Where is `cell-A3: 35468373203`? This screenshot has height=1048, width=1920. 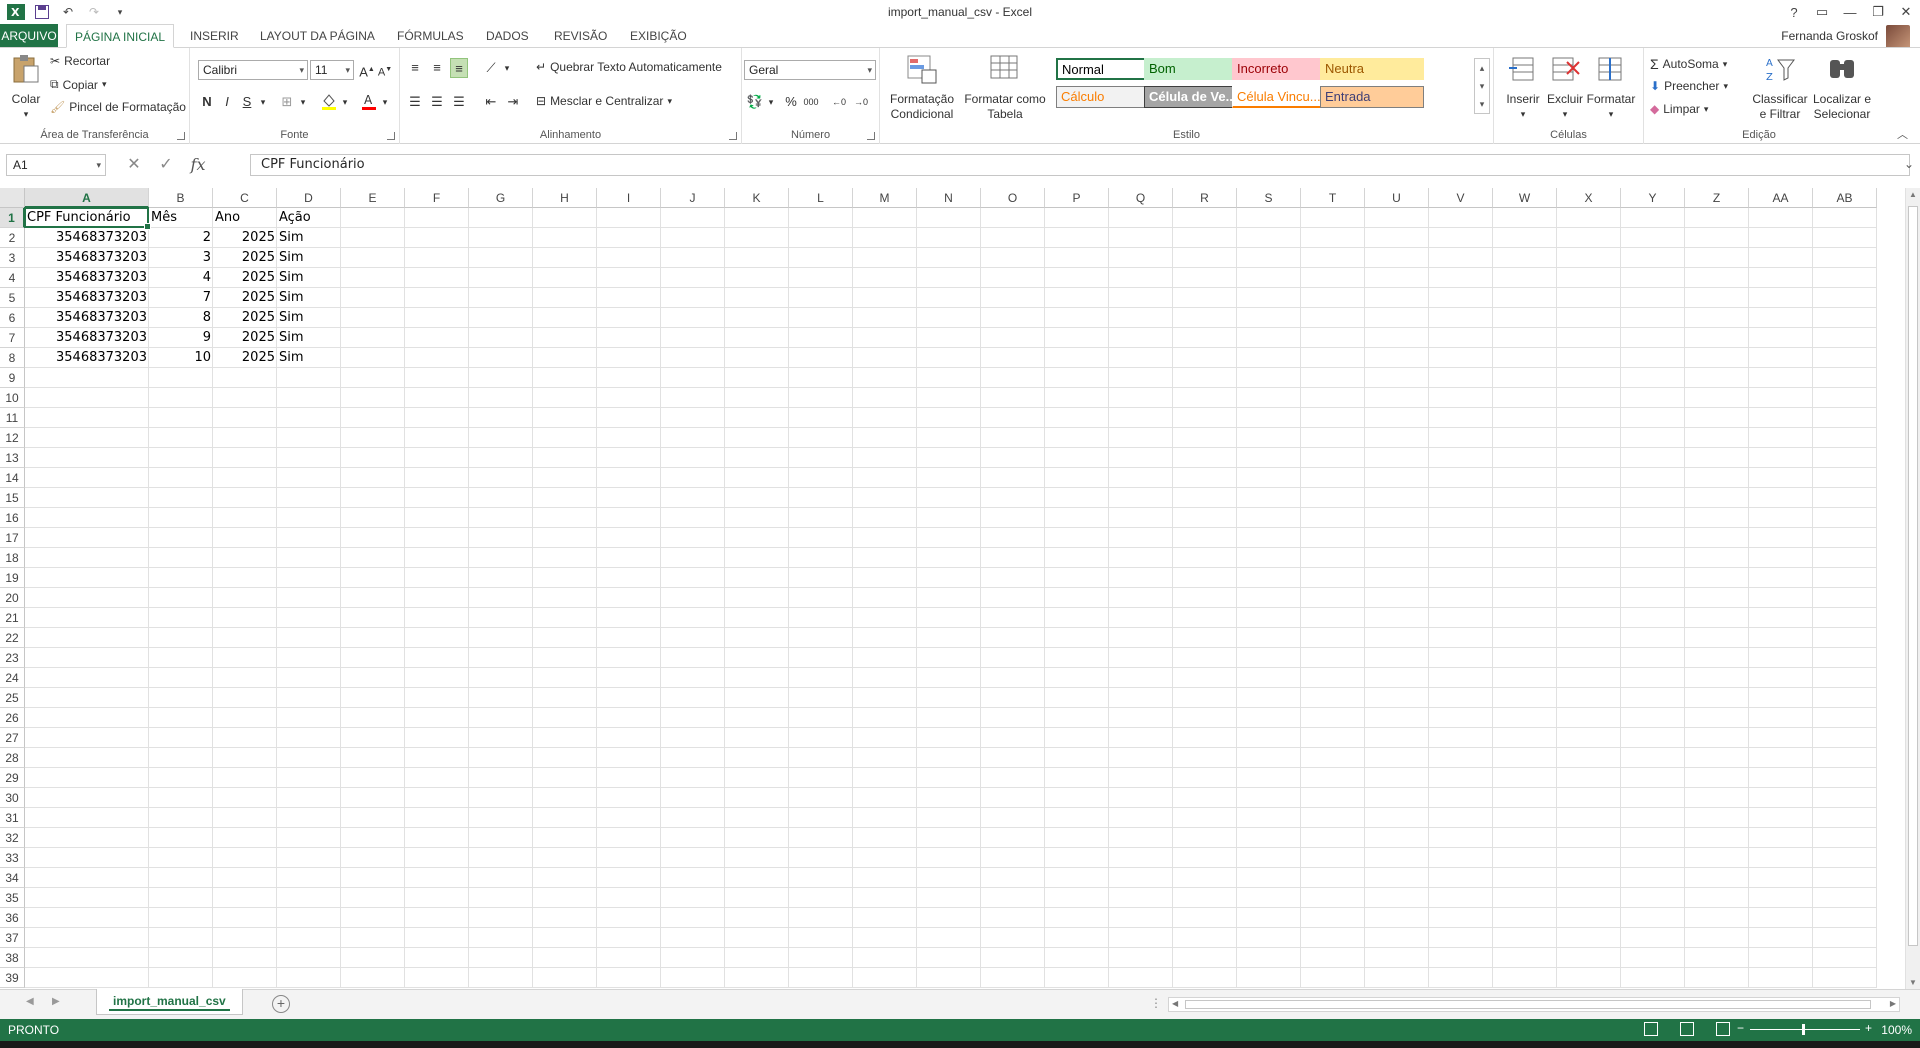 cell-A3: 35468373203 is located at coordinates (87, 258).